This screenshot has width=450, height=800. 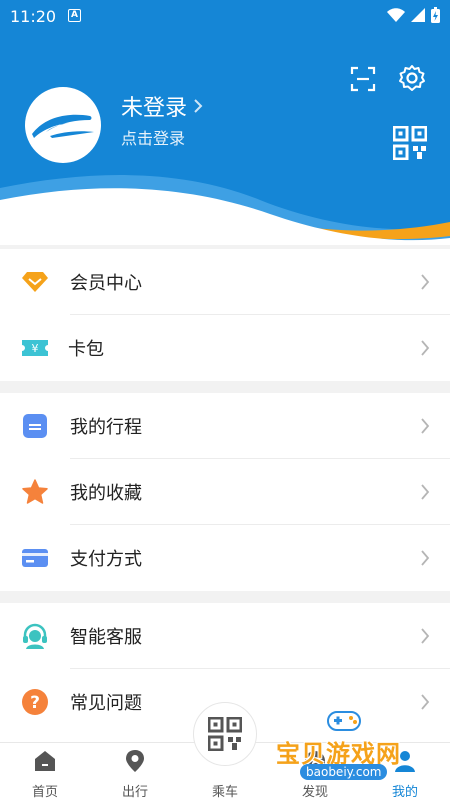 What do you see at coordinates (225, 17) in the screenshot?
I see `status-bar: 11:20 A` at bounding box center [225, 17].